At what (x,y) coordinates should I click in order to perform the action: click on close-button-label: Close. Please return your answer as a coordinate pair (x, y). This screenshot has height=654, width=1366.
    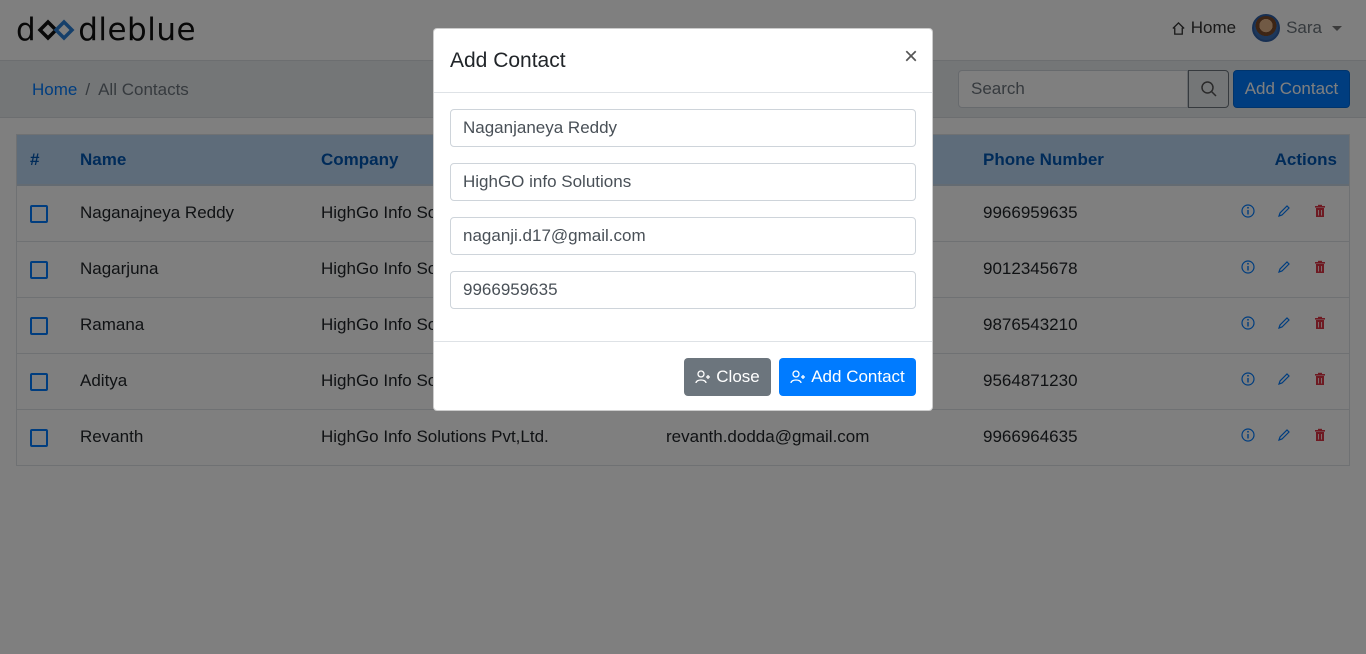
    Looking at the image, I should click on (738, 376).